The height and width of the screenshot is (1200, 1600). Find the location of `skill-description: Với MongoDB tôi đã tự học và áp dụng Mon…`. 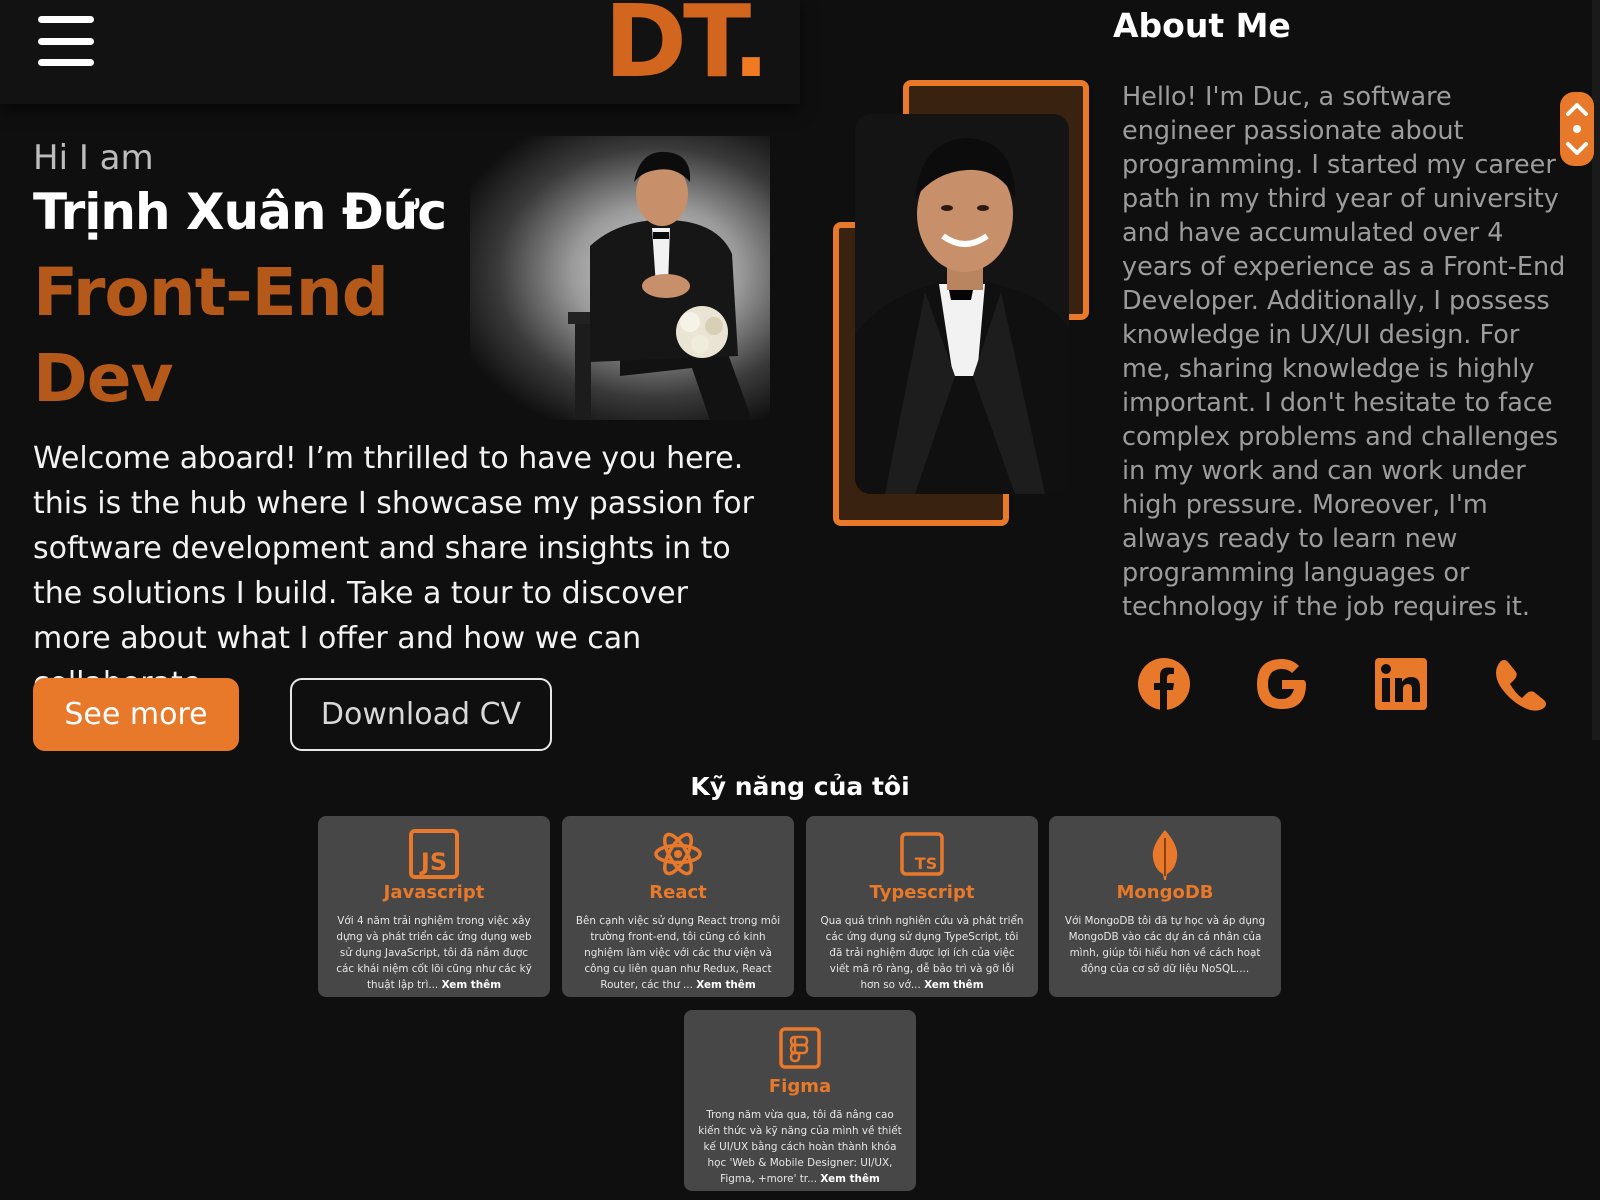

skill-description: Với MongoDB tôi đã tự học và áp dụng Mon… is located at coordinates (1165, 945).